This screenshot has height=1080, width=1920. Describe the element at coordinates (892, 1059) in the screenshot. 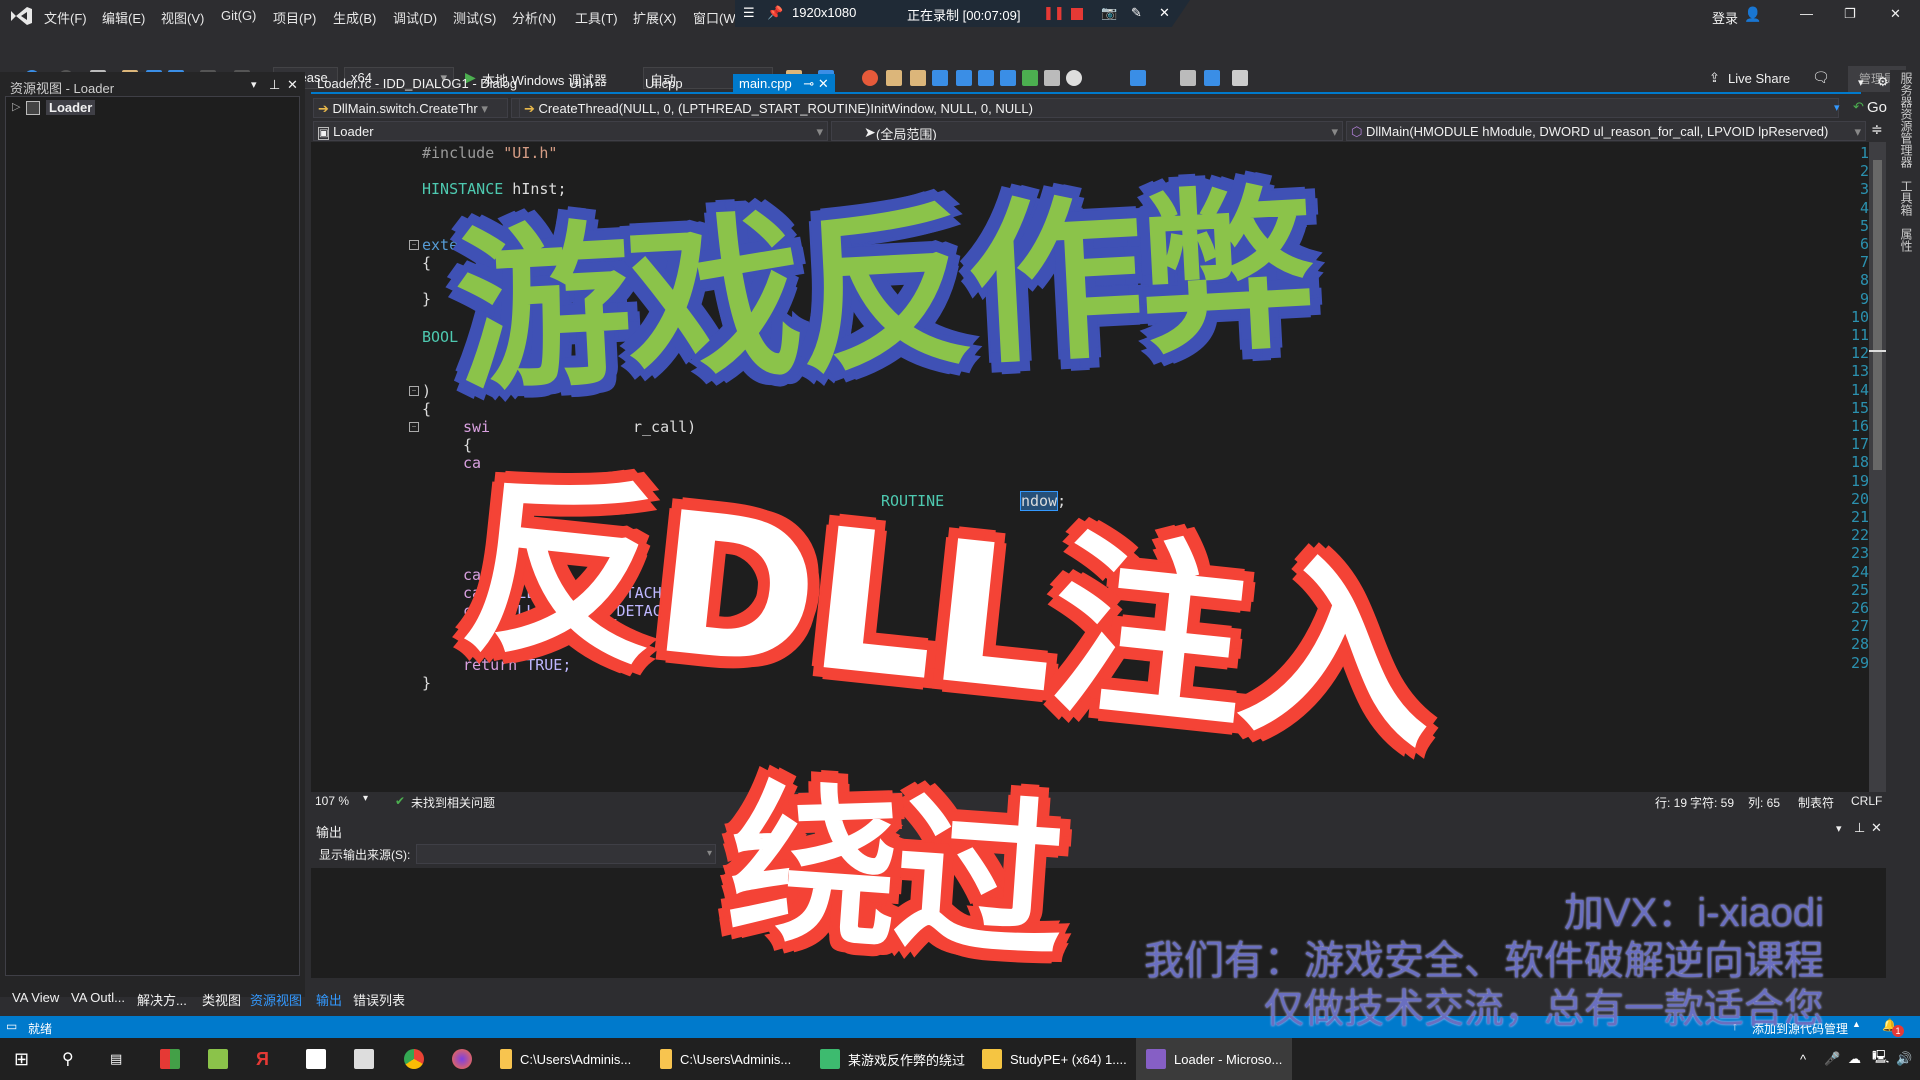

I see `taskbar-video: 某游戏反作弊的绕过` at that location.